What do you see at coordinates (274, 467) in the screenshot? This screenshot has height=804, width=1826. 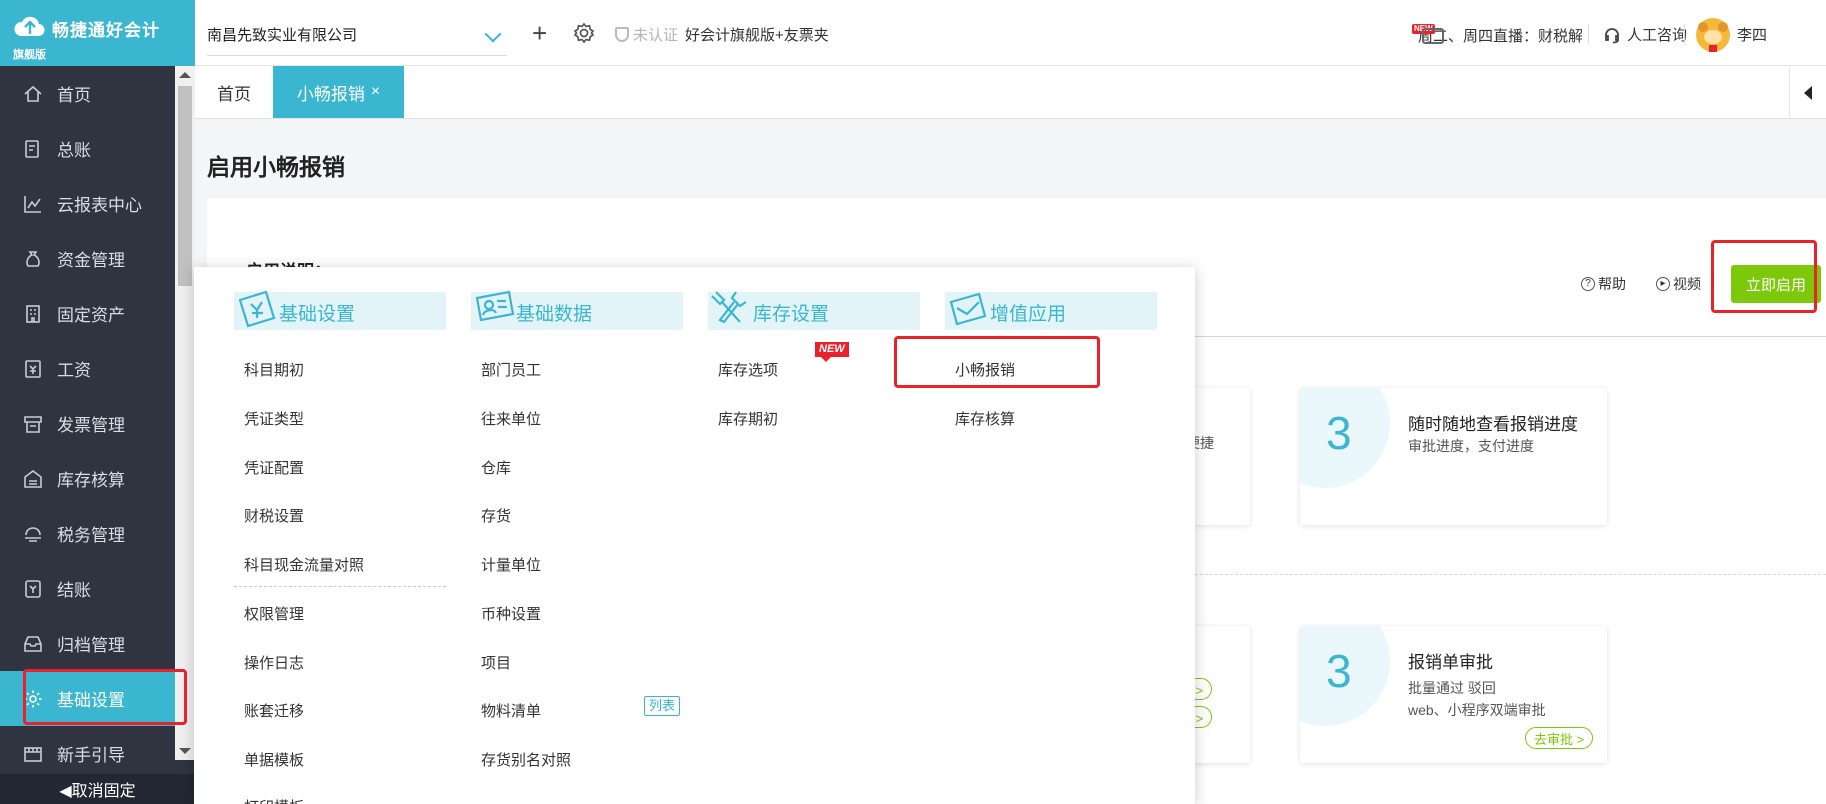 I see `menu-item-voucher-config: 凭证配置` at bounding box center [274, 467].